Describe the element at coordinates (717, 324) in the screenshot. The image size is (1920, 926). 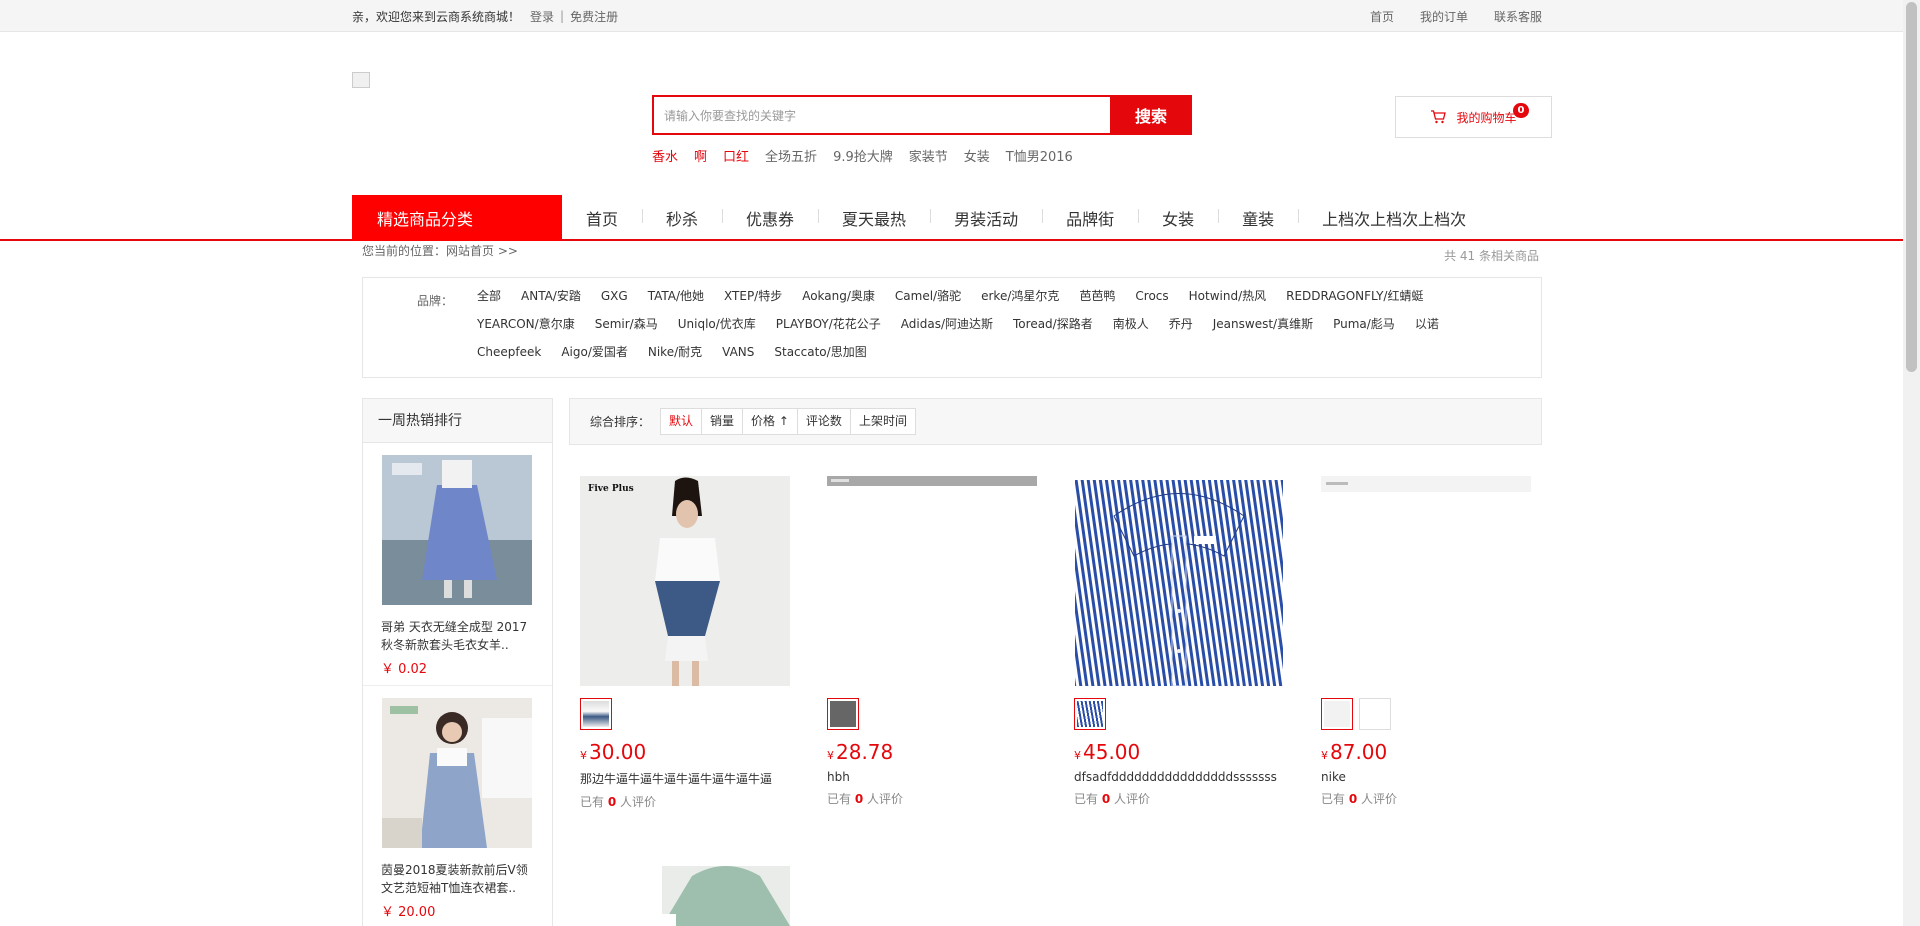
I see `brand-item: Uniqlo/优衣库` at that location.